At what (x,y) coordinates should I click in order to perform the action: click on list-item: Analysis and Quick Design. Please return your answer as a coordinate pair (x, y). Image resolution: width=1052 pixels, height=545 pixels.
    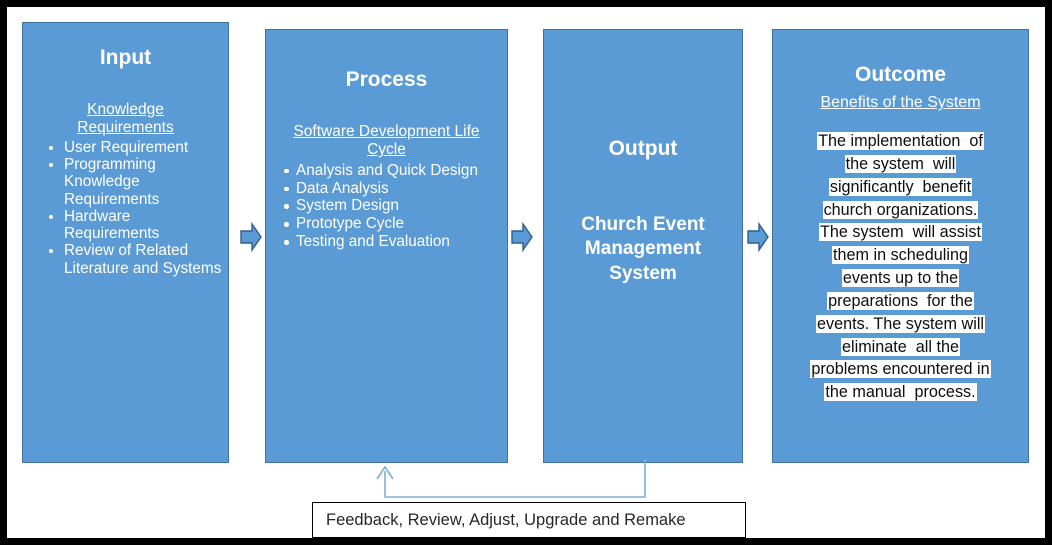
    Looking at the image, I should click on (392, 171).